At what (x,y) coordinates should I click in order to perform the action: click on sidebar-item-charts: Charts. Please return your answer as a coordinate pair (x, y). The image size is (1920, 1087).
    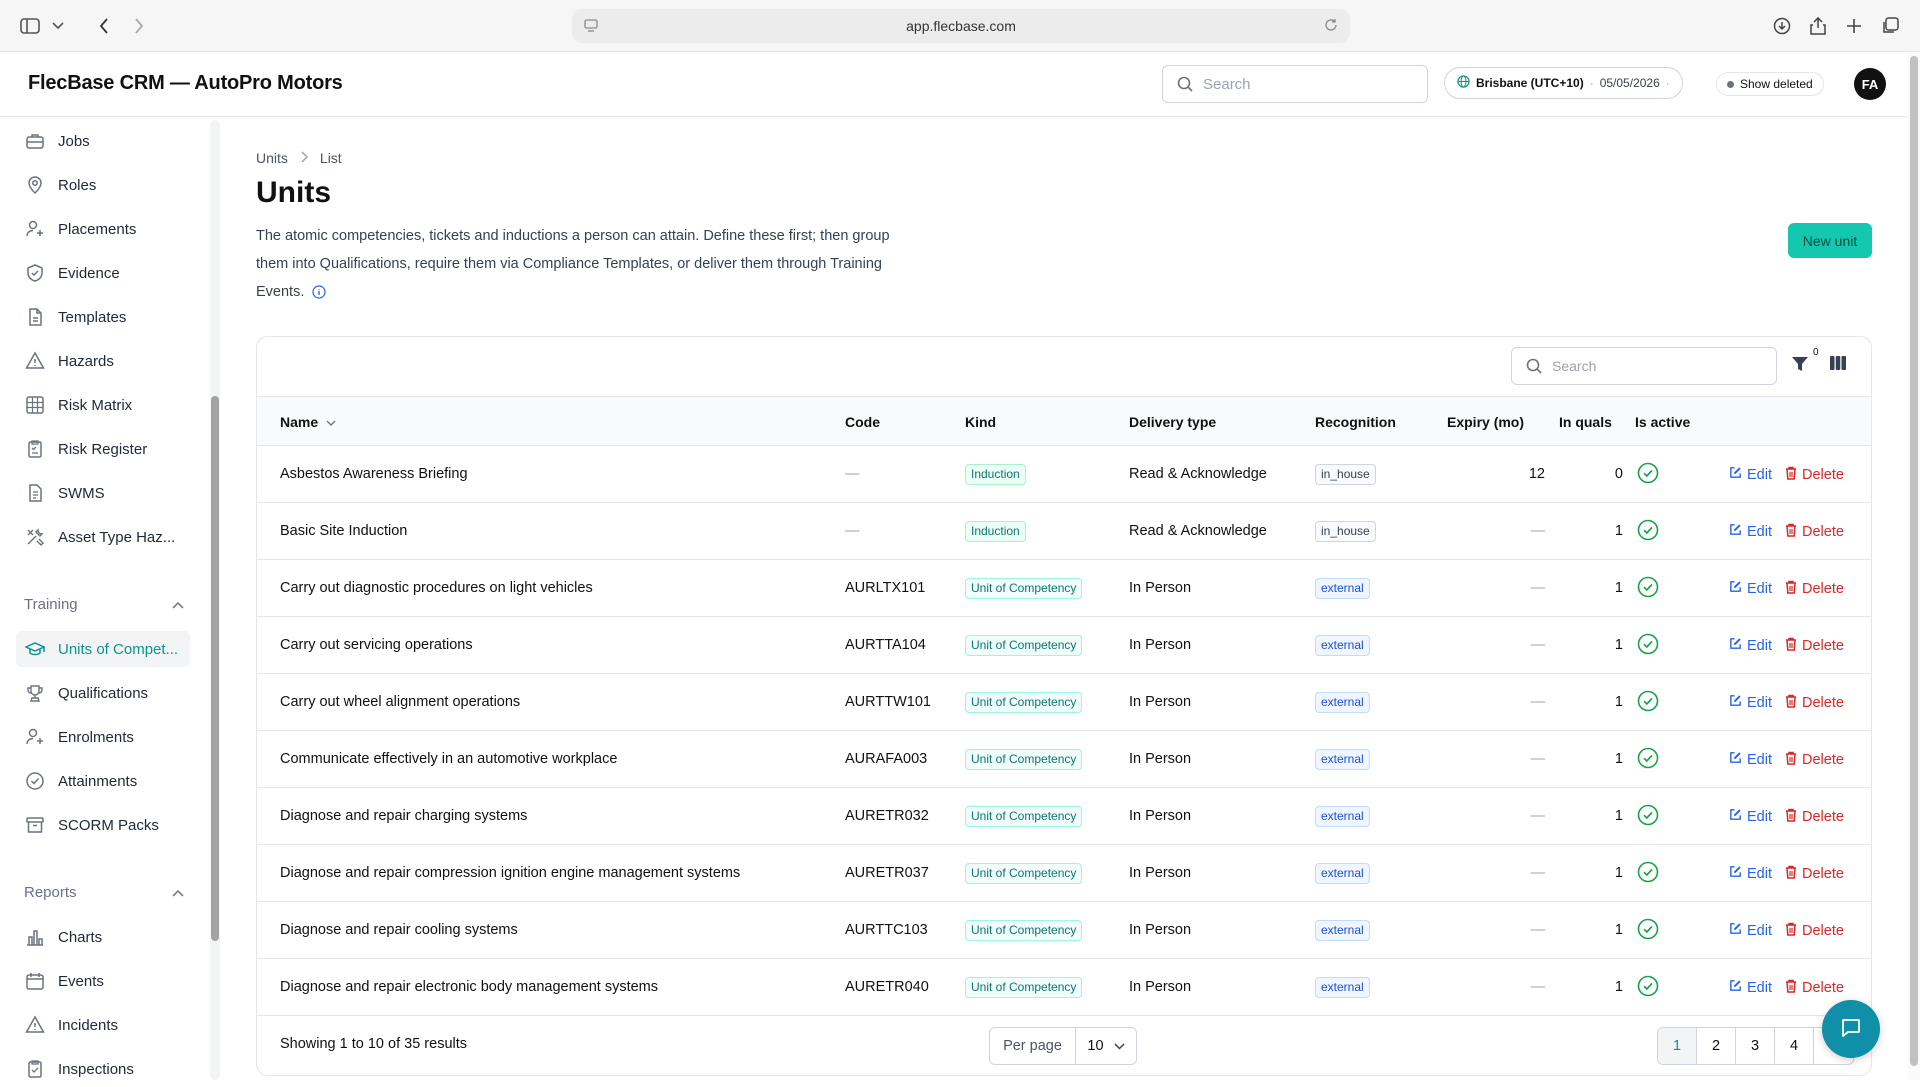
    Looking at the image, I should click on (103, 937).